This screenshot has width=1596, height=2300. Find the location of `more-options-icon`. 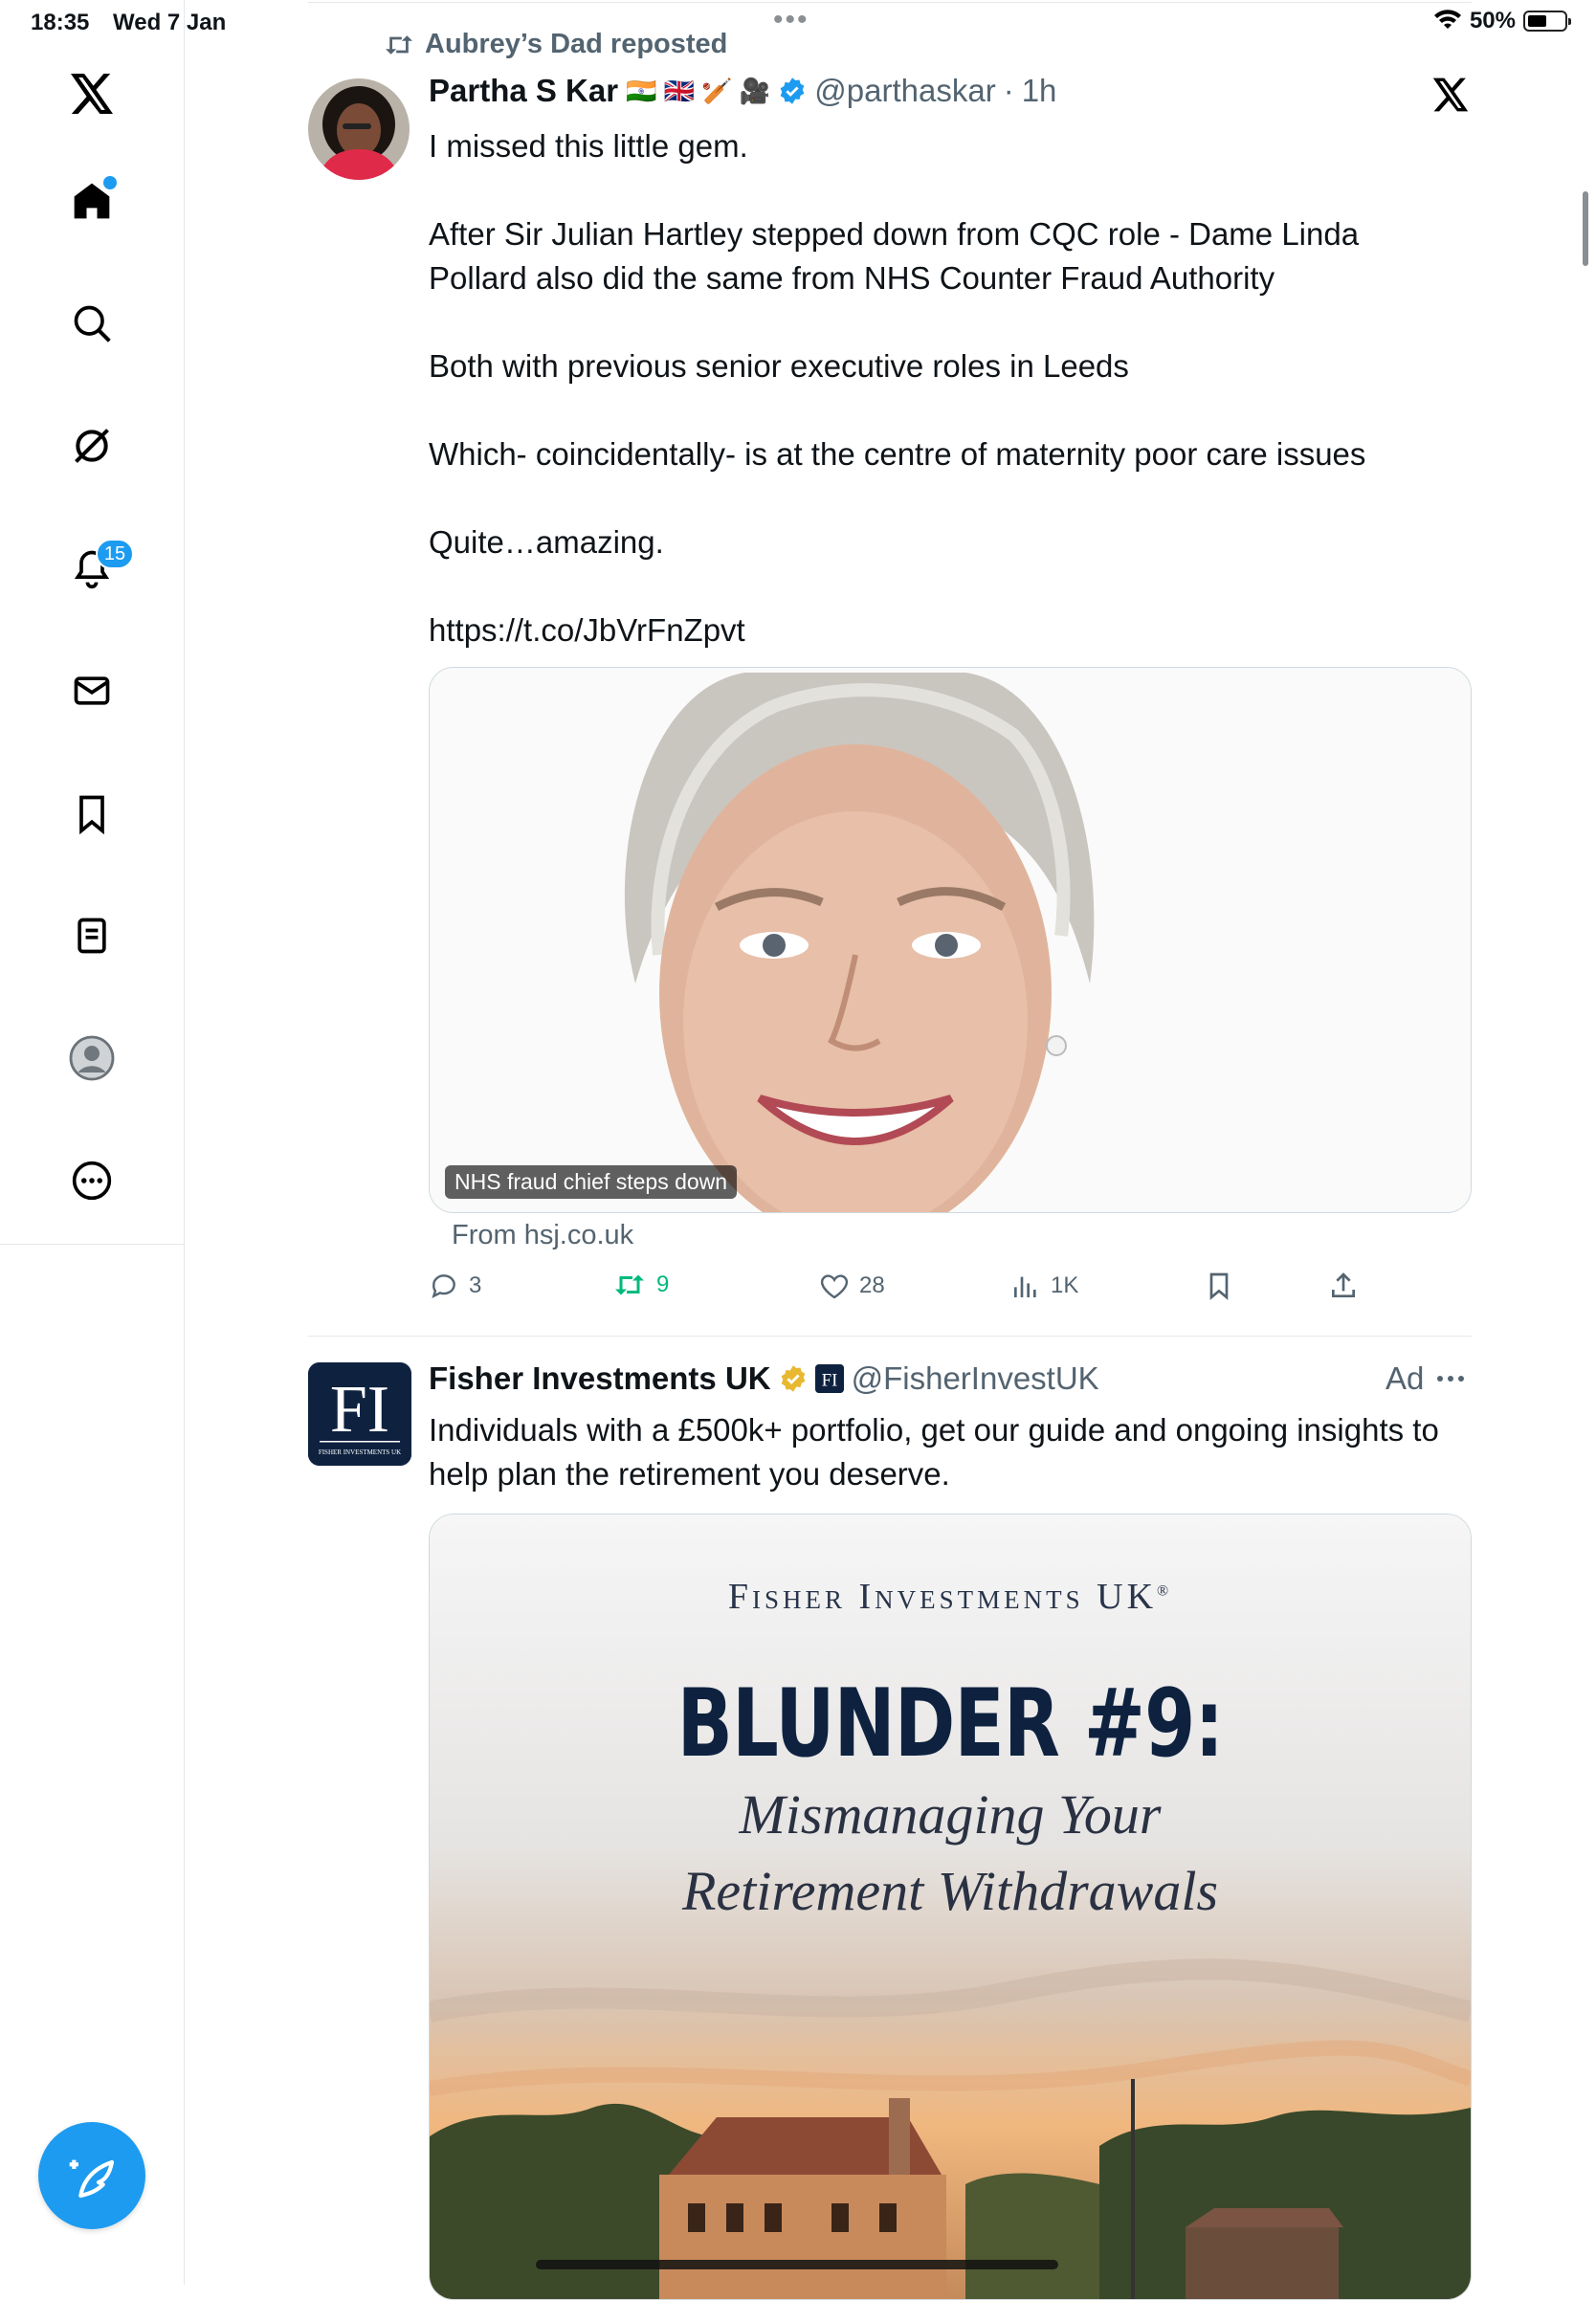

more-options-icon is located at coordinates (92, 1180).